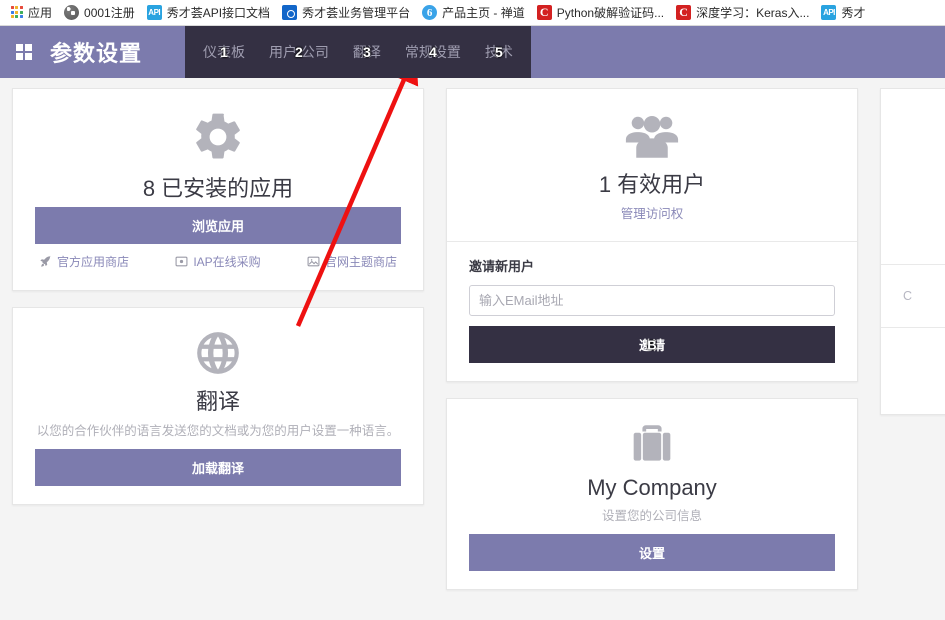 The image size is (945, 620). I want to click on manage-access-link: 管理访问权, so click(652, 214).